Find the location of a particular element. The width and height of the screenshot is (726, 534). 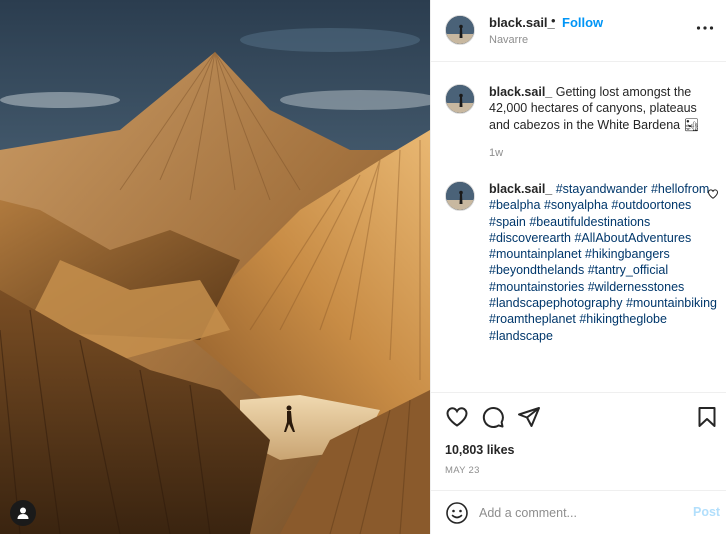

bookmark-icon is located at coordinates (707, 417).